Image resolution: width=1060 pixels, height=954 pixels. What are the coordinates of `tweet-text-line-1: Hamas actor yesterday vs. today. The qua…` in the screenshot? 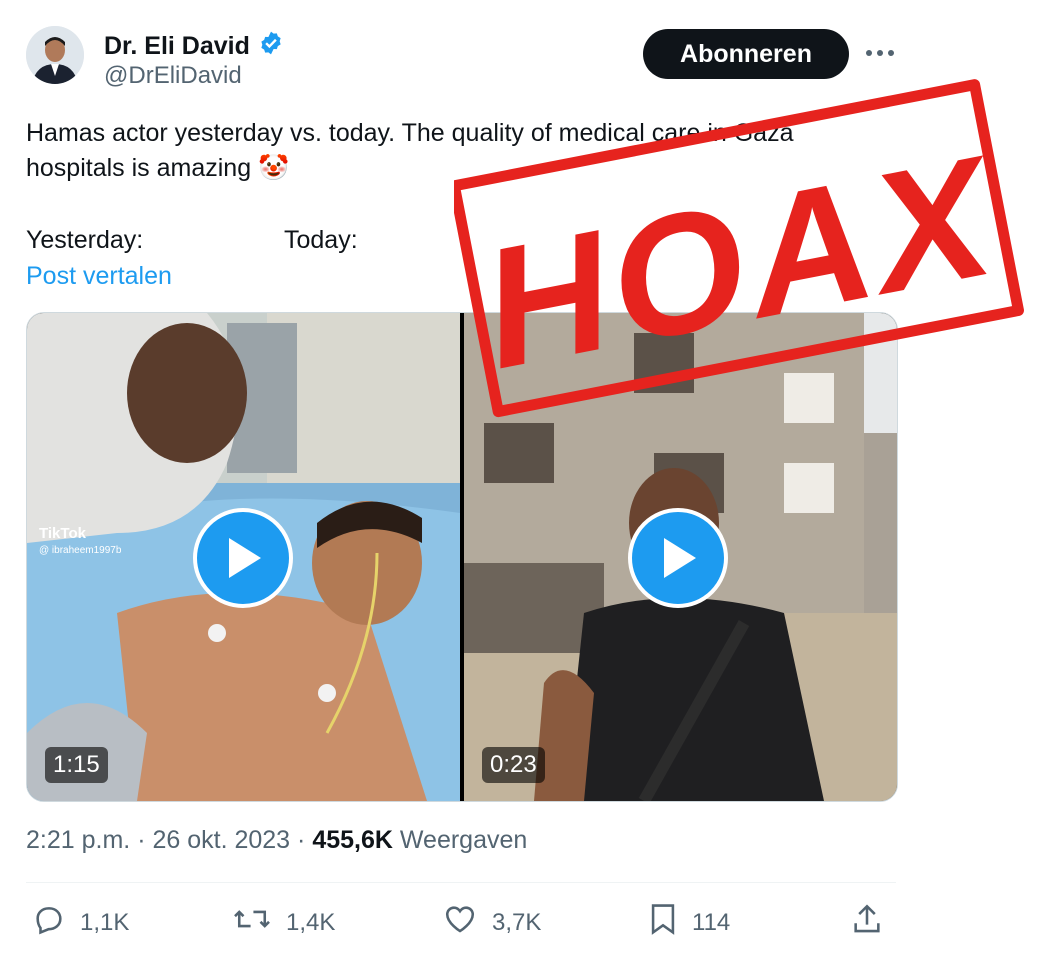 It's located at (410, 133).